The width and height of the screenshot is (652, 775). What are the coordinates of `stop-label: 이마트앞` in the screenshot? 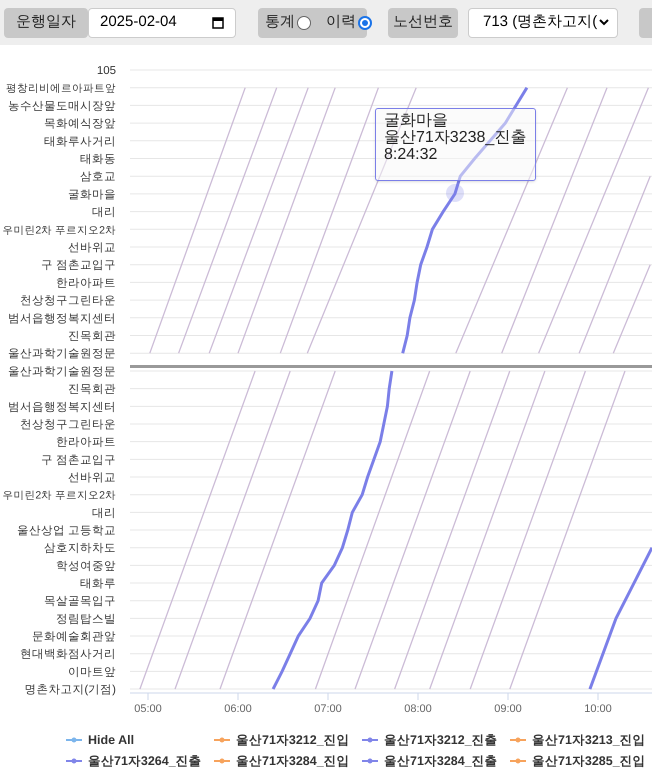 It's located at (92, 672).